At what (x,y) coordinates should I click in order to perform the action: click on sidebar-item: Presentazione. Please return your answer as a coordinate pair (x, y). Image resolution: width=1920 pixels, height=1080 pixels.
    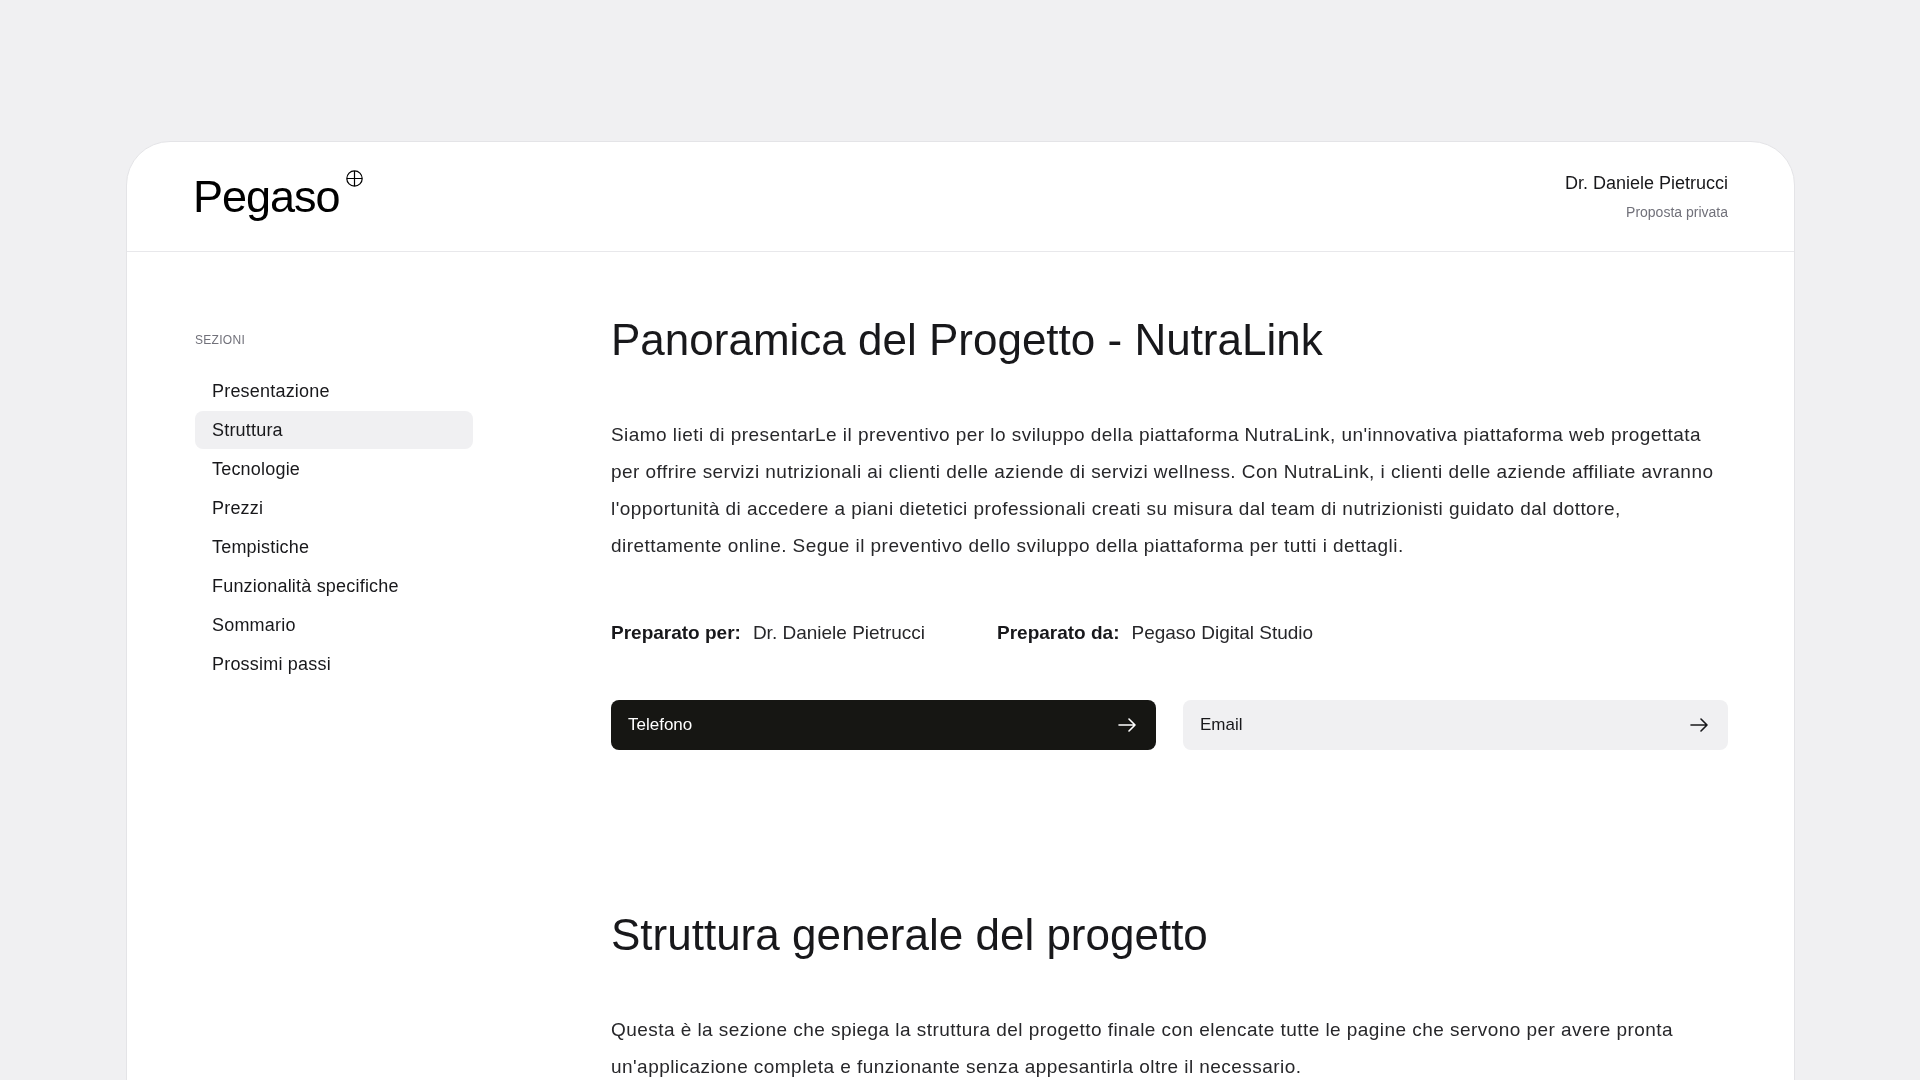
    Looking at the image, I should click on (334, 391).